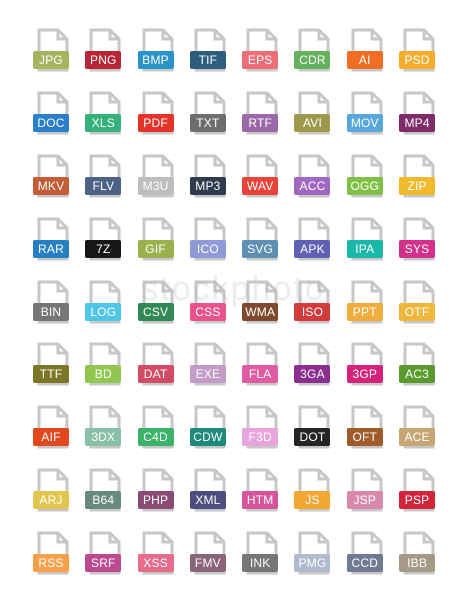 The image size is (467, 600). I want to click on file-type-icon-sys: SYS, so click(420, 245).